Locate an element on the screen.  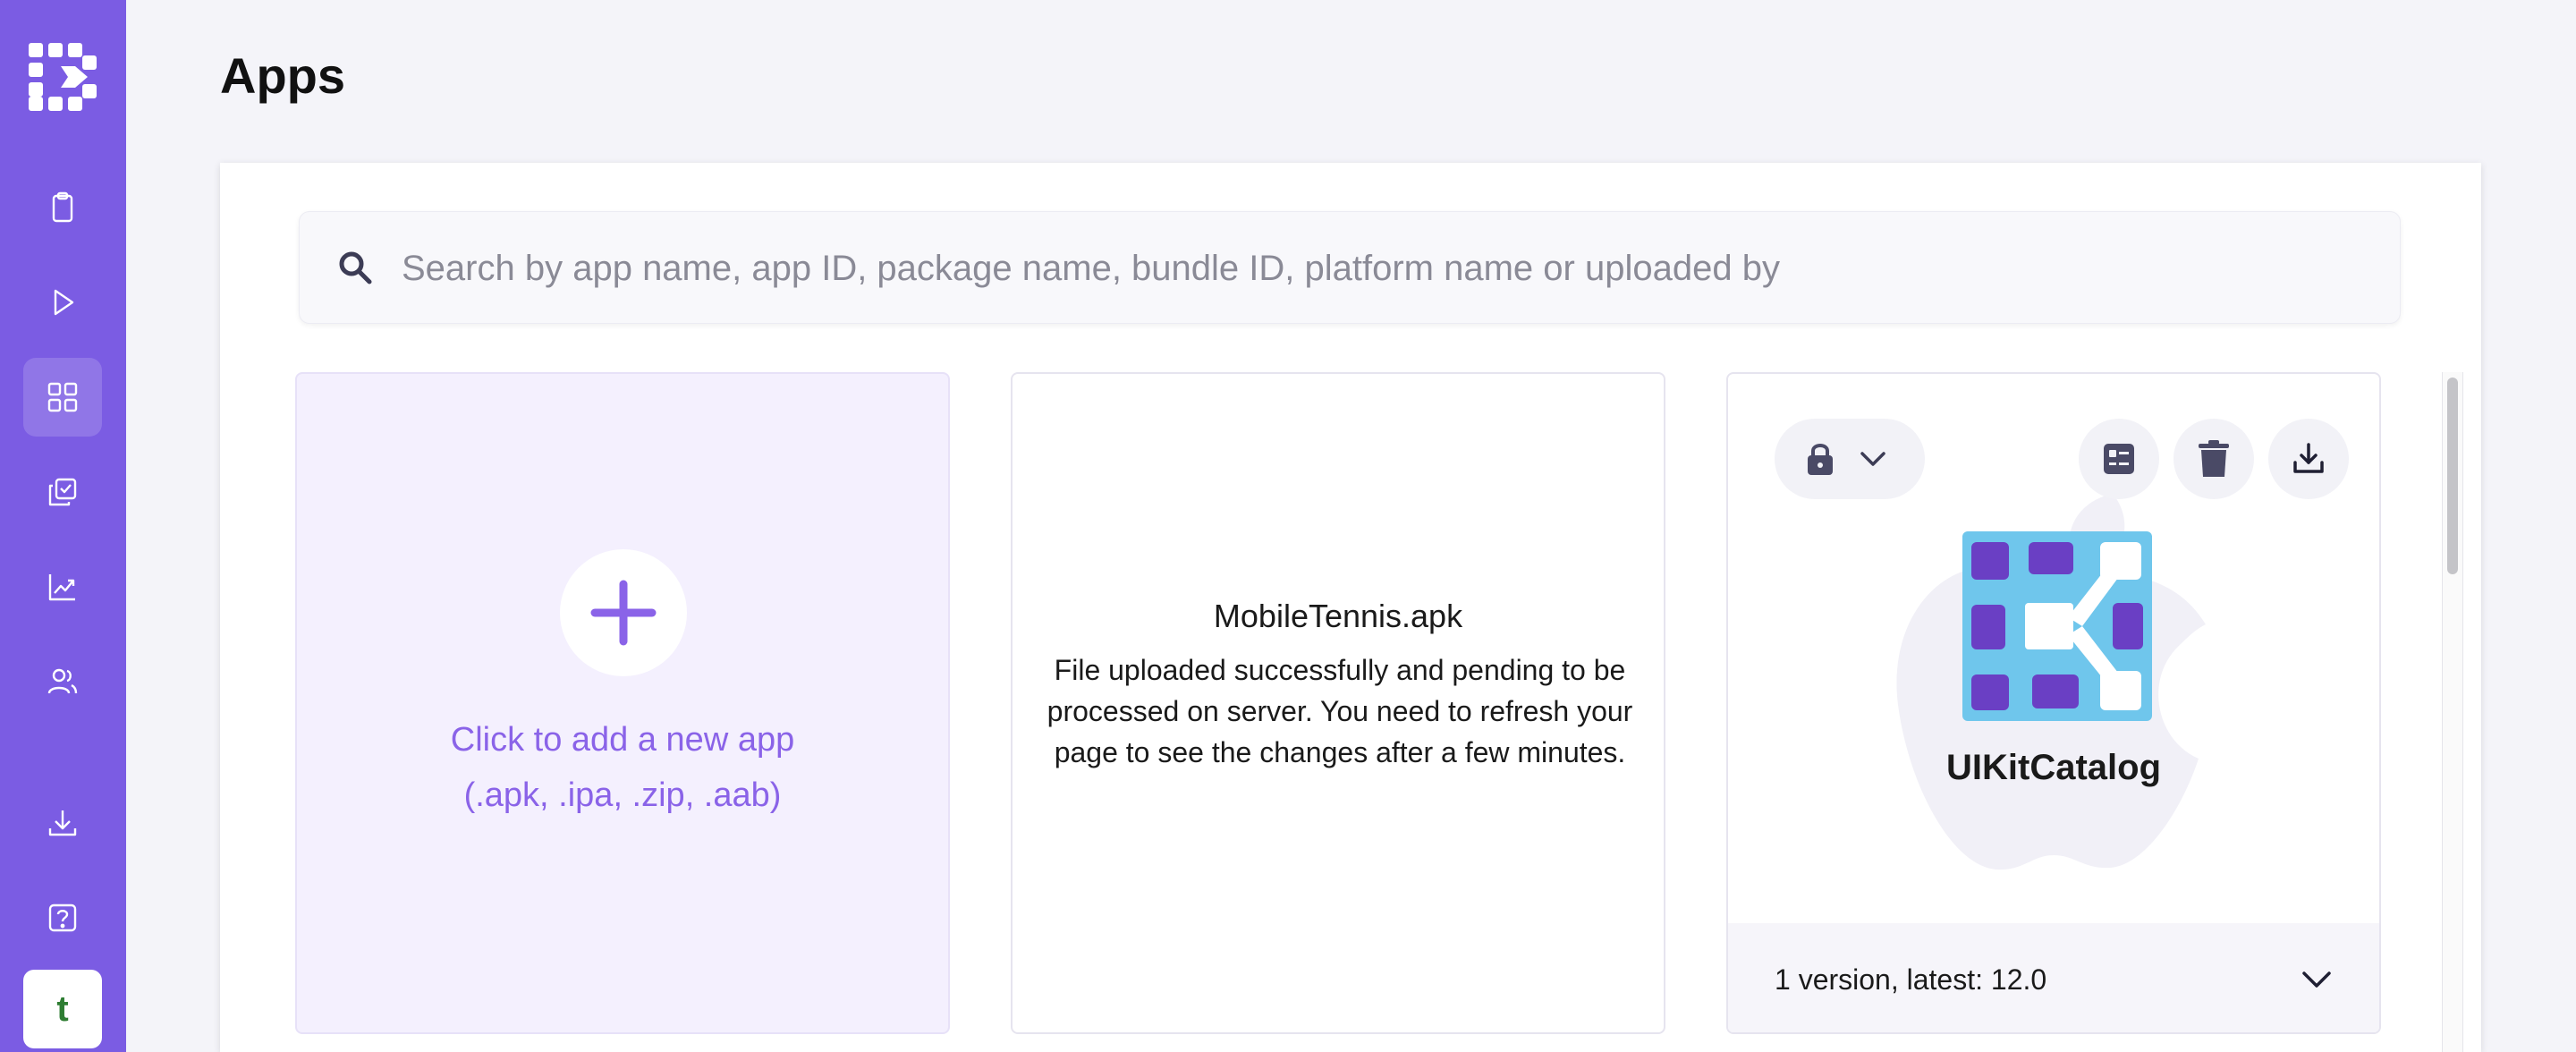
sidebar-item-results is located at coordinates (62, 492).